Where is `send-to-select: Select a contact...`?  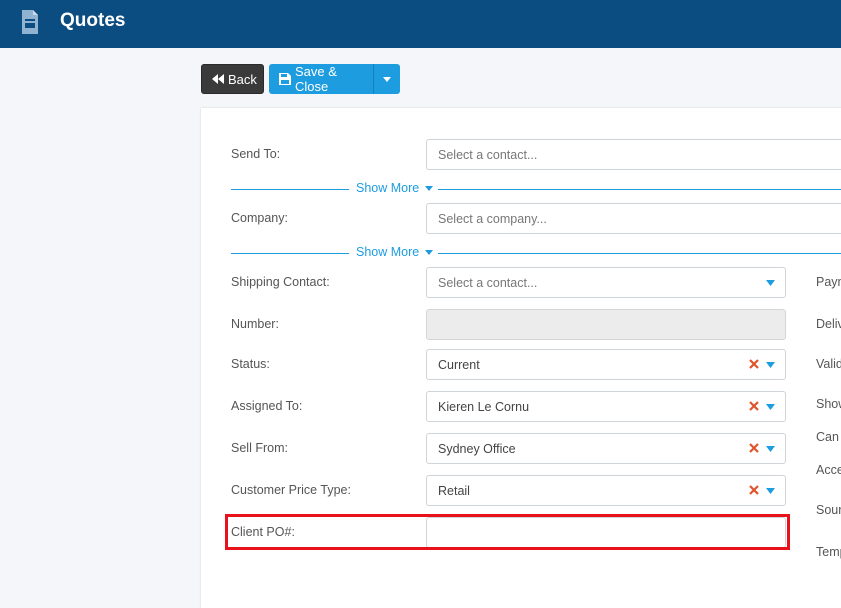 send-to-select: Select a contact... is located at coordinates (633, 154).